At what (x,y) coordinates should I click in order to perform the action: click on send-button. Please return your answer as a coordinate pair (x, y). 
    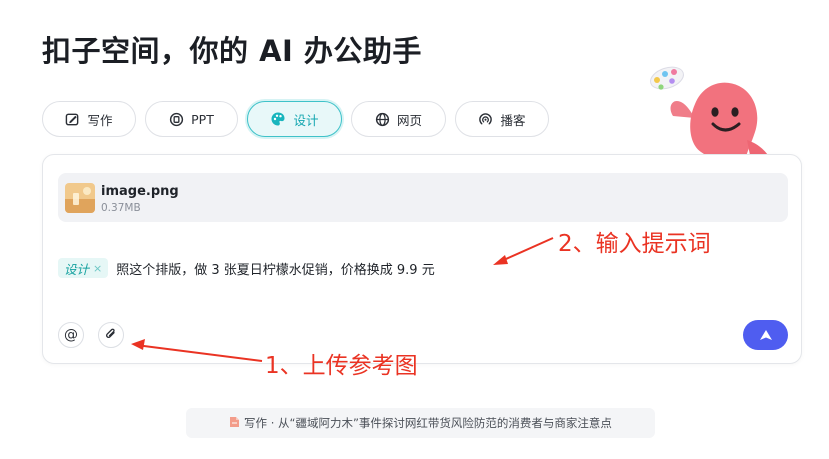
    Looking at the image, I should click on (765, 335).